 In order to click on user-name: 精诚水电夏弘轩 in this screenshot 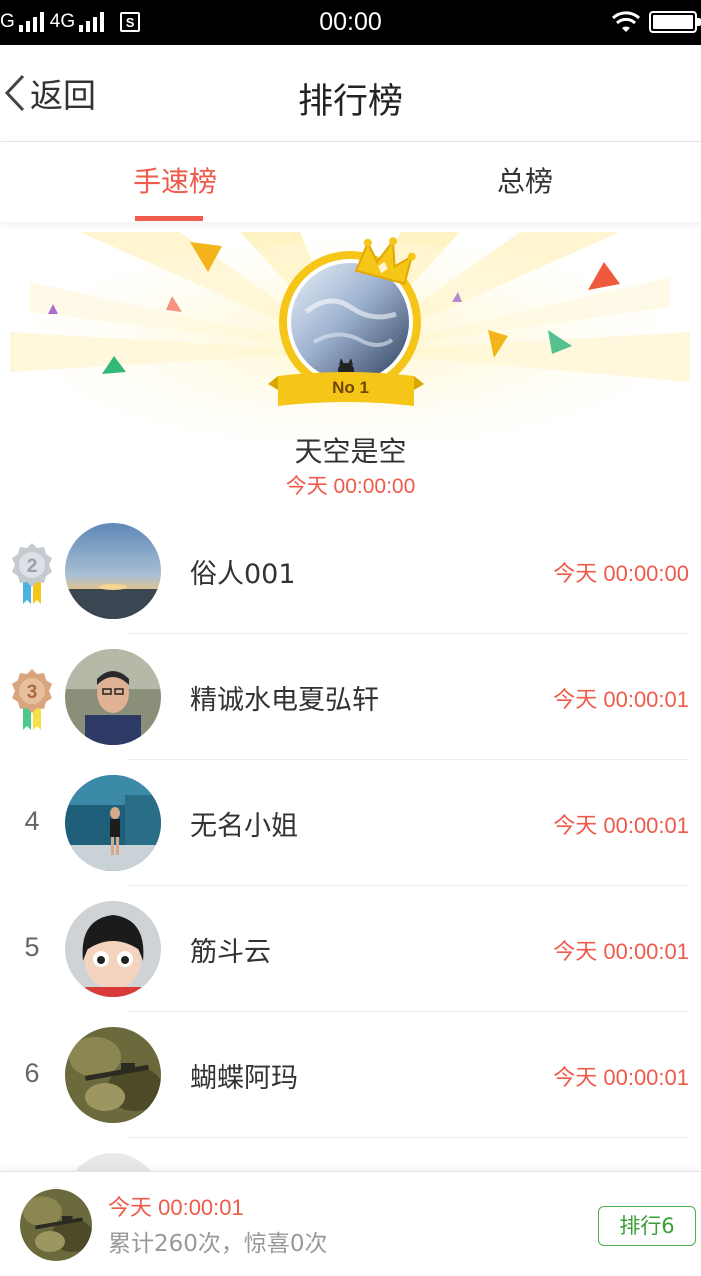, I will do `click(284, 700)`.